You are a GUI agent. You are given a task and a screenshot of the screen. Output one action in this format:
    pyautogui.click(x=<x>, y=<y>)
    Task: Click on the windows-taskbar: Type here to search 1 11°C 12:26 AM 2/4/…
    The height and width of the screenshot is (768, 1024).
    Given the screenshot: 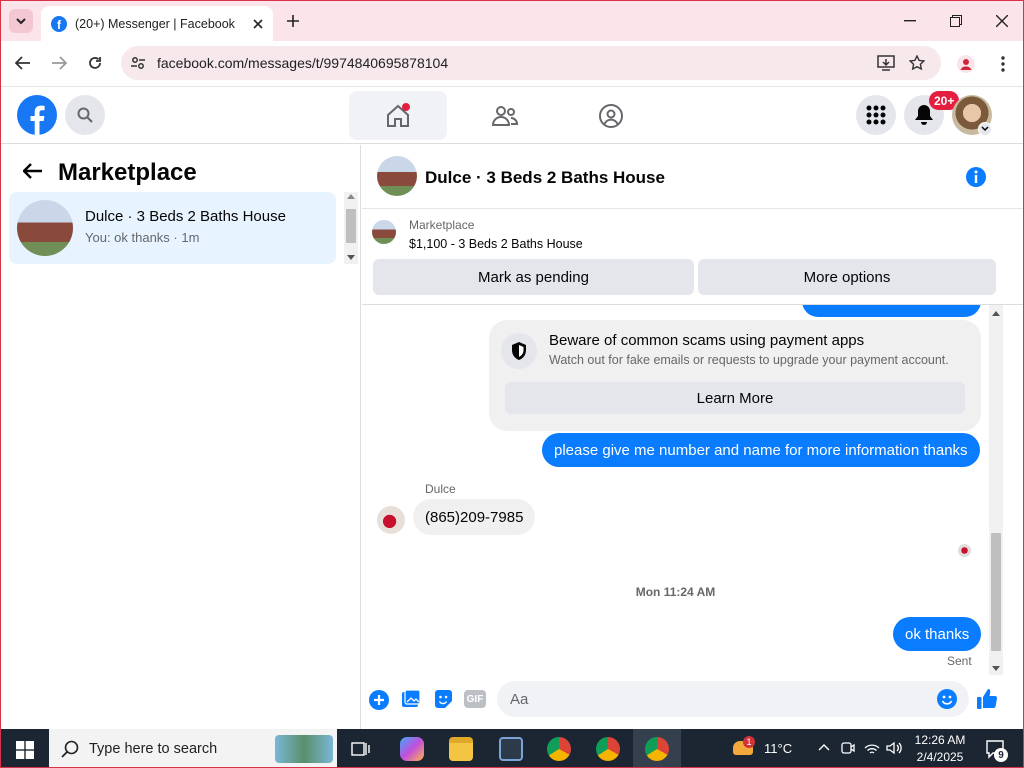 What is the action you would take?
    pyautogui.click(x=512, y=748)
    